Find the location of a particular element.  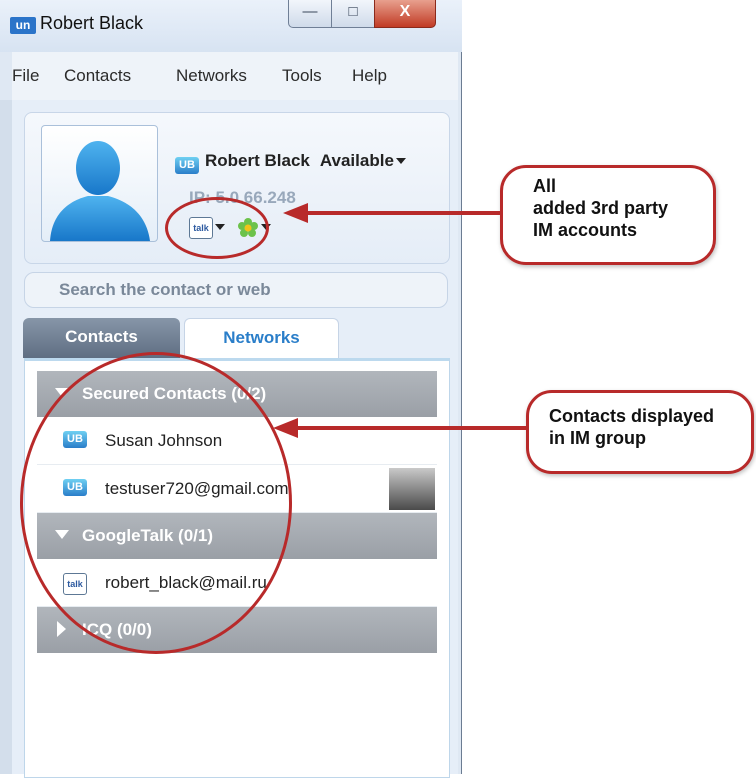

profile-name-row: UB Robert Black Available is located at coordinates (290, 162).